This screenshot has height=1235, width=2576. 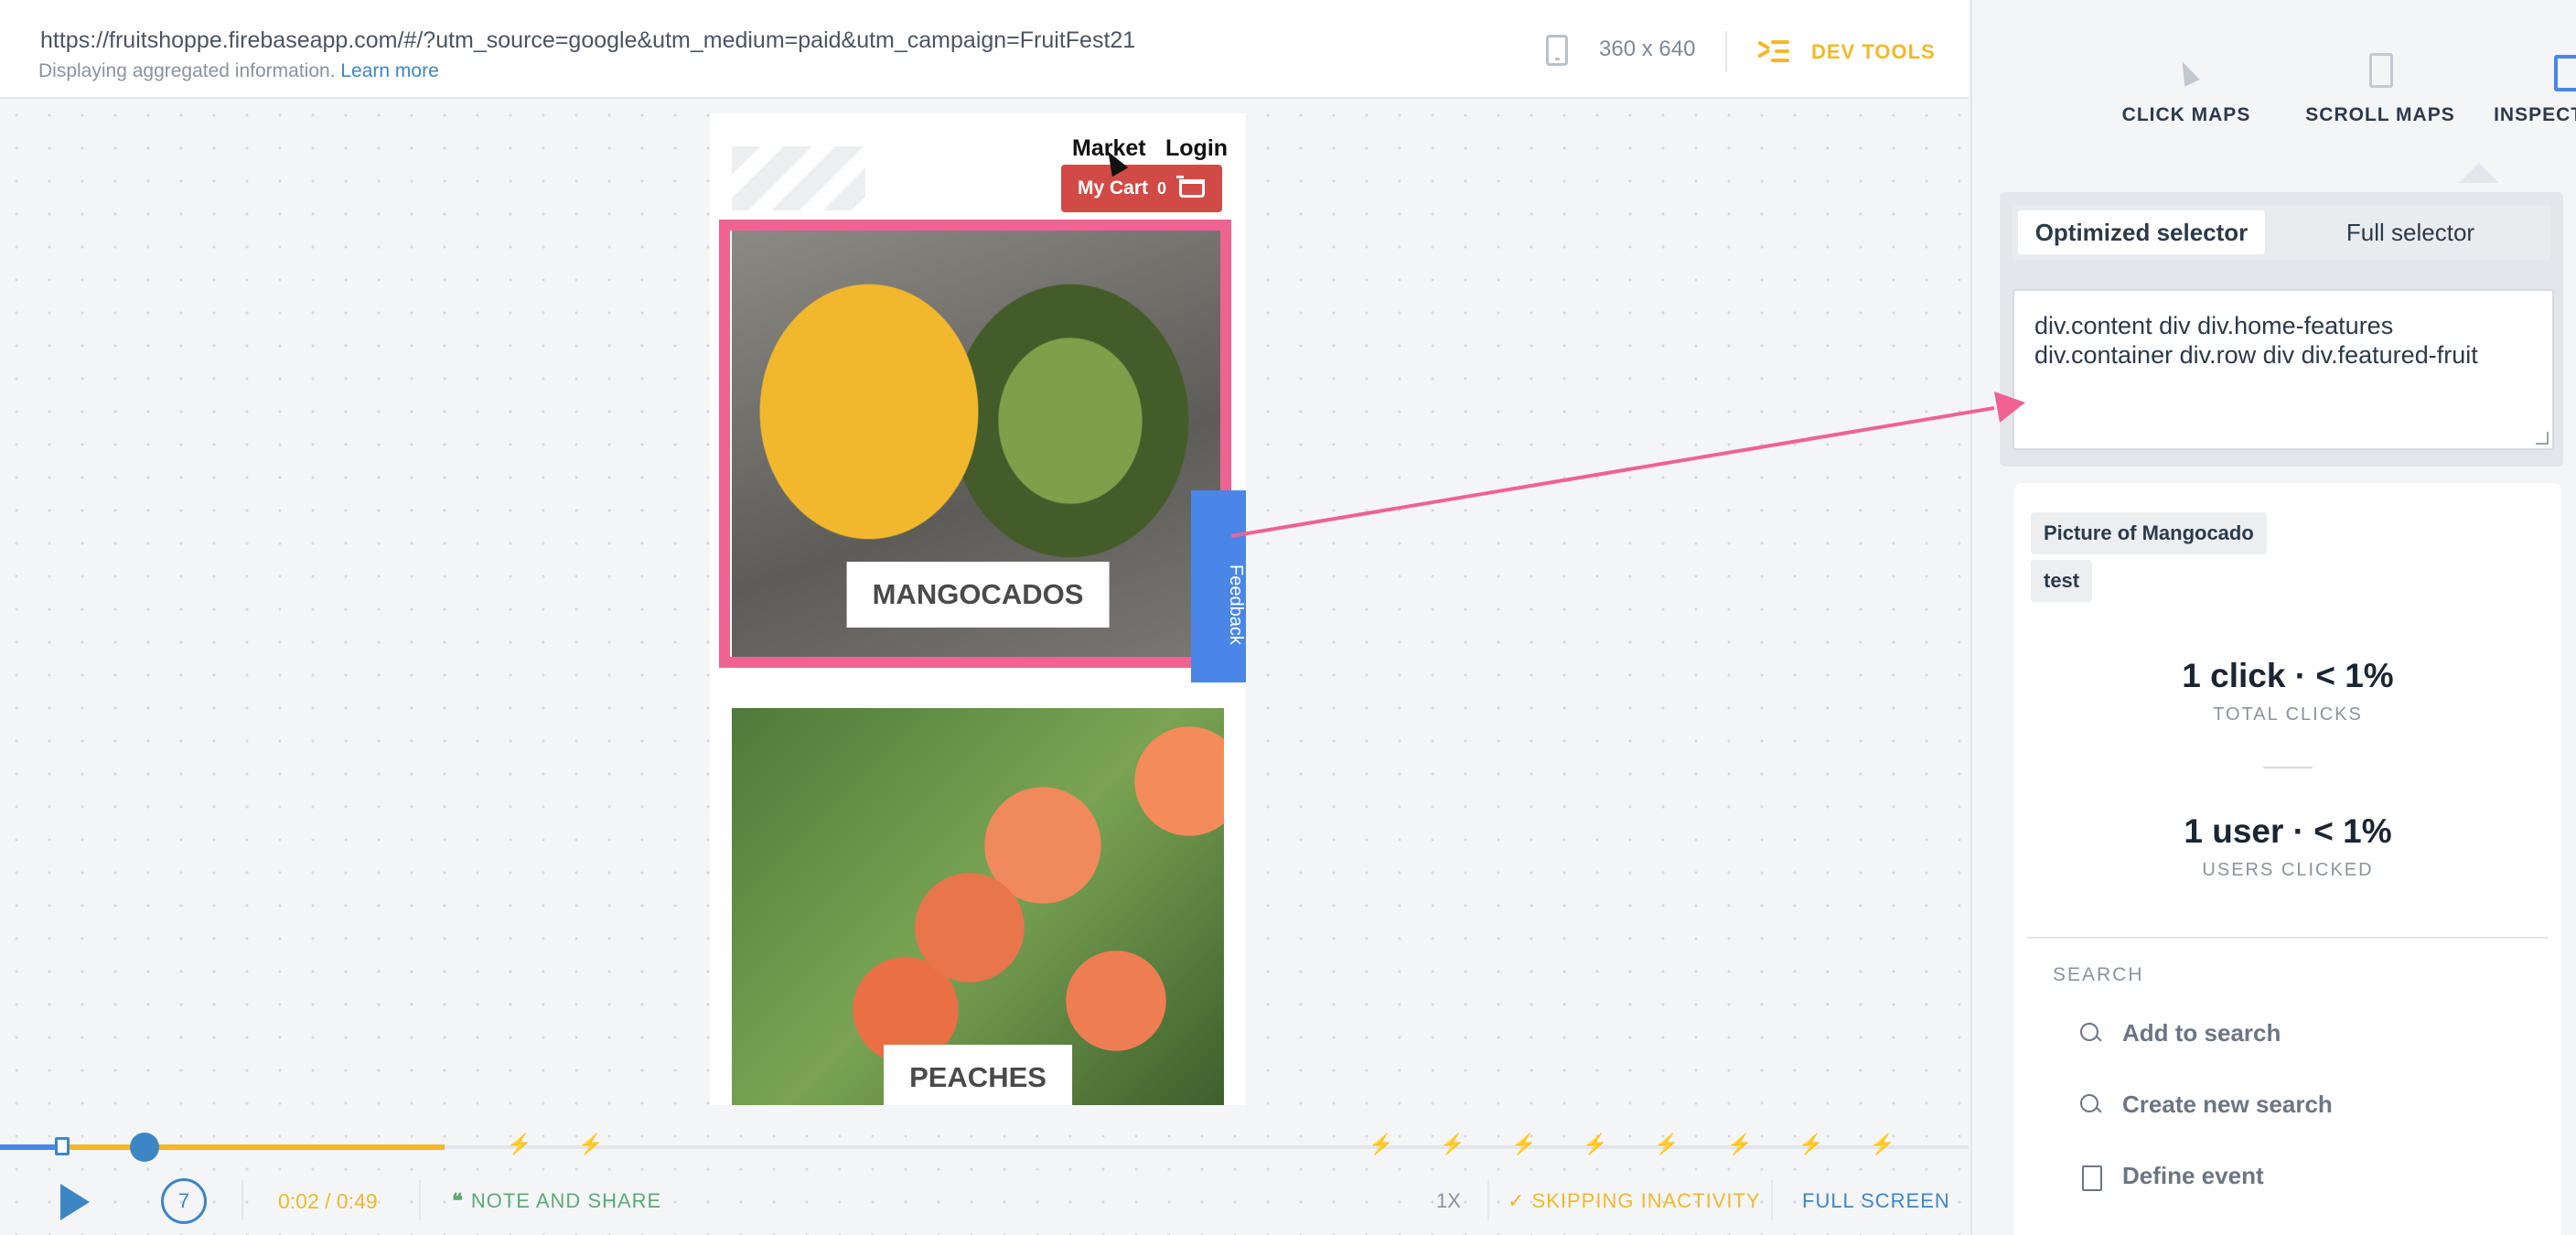 What do you see at coordinates (1773, 51) in the screenshot?
I see `dev-tools-icon` at bounding box center [1773, 51].